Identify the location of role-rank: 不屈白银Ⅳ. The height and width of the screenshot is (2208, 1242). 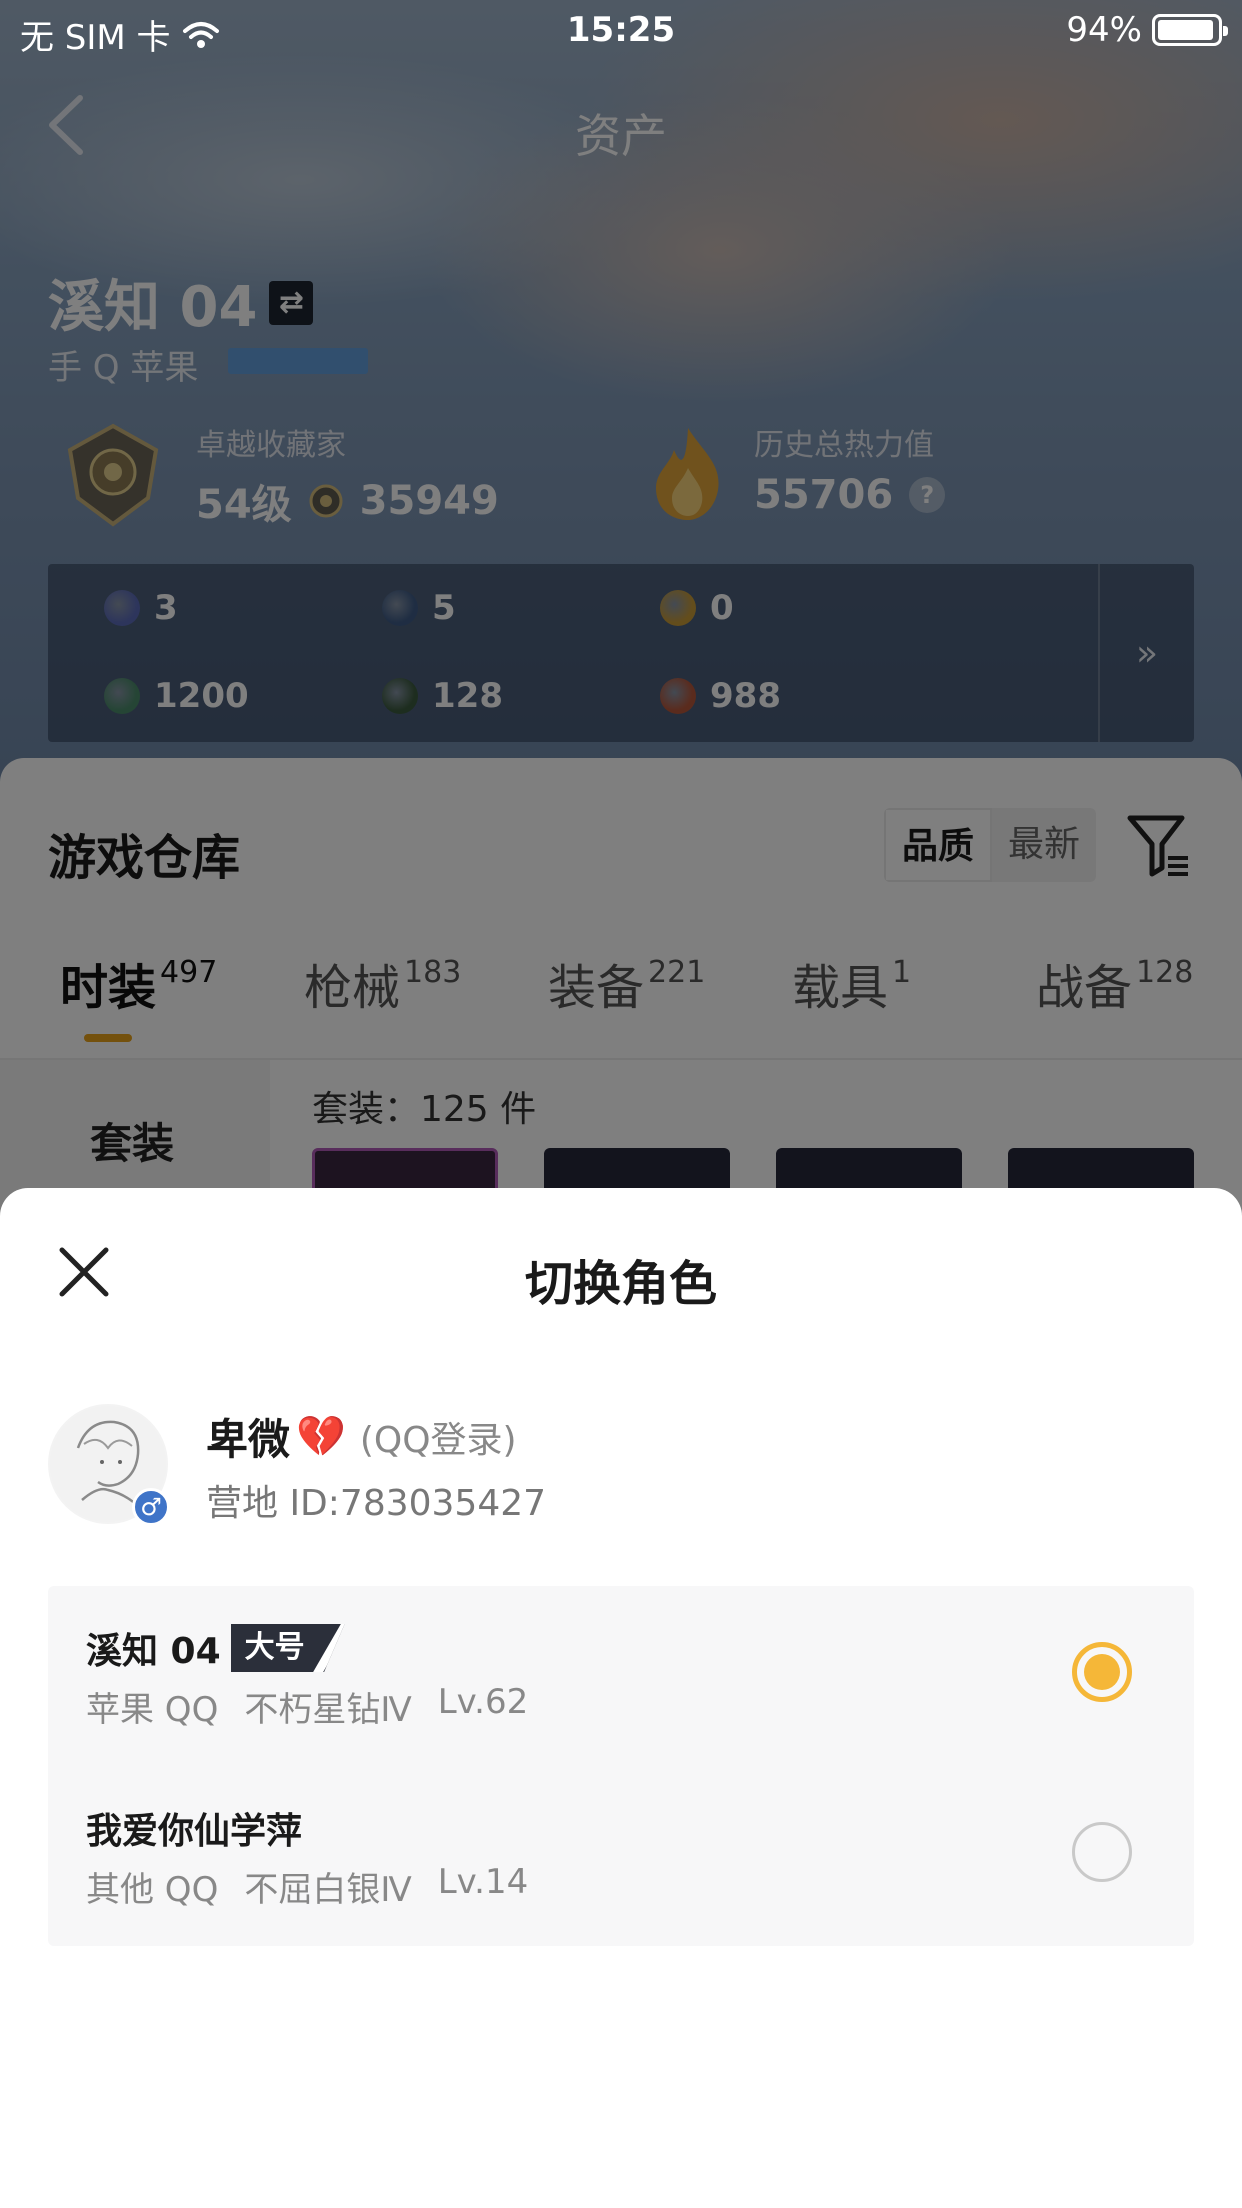
(328, 1890).